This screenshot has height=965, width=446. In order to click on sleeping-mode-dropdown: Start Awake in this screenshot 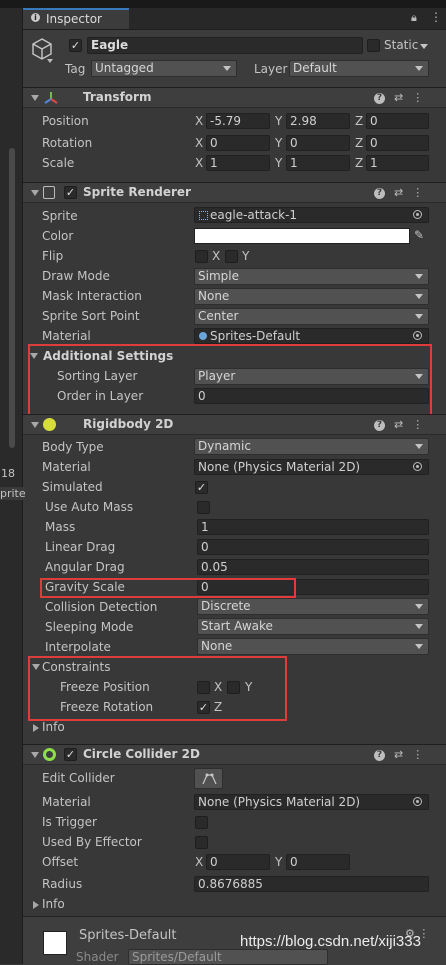, I will do `click(313, 626)`.